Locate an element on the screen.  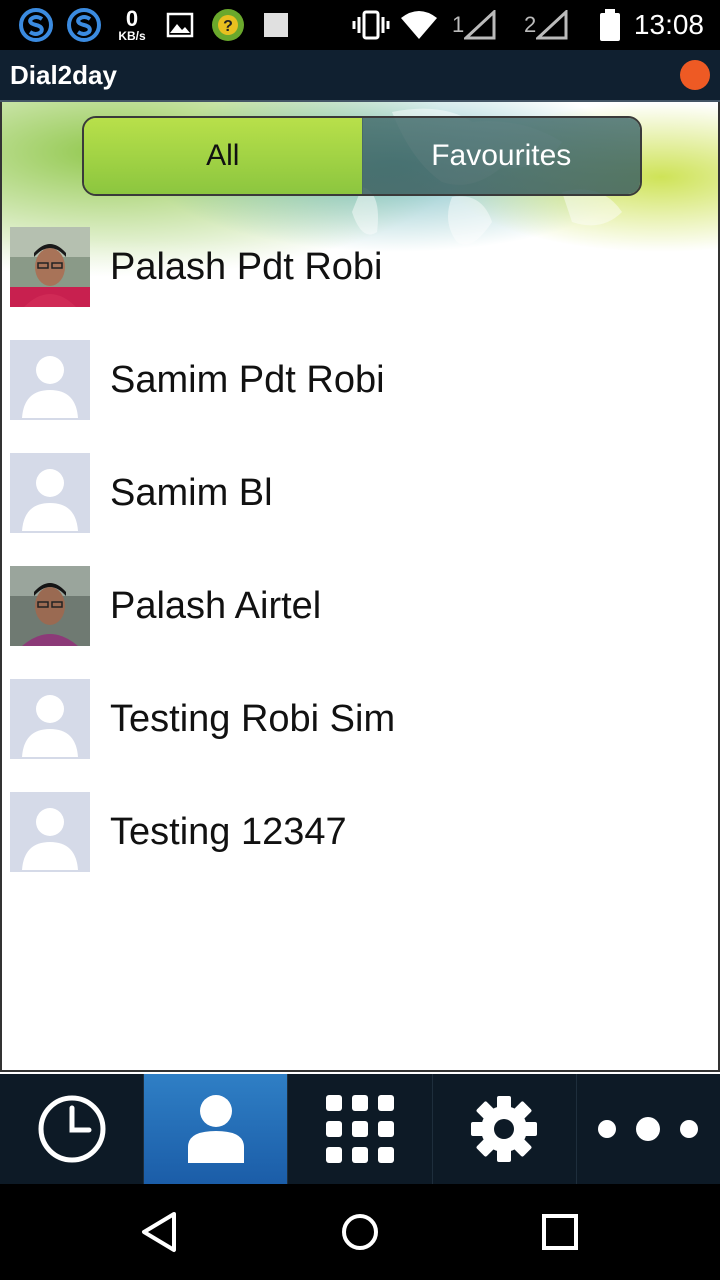
image-icon is located at coordinates (180, 25).